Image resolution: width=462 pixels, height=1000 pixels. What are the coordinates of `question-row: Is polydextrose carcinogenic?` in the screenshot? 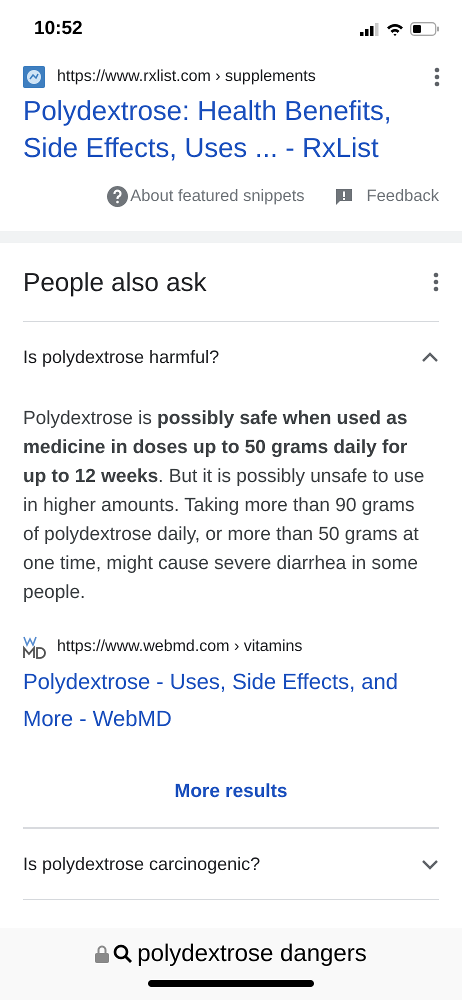 It's located at (231, 864).